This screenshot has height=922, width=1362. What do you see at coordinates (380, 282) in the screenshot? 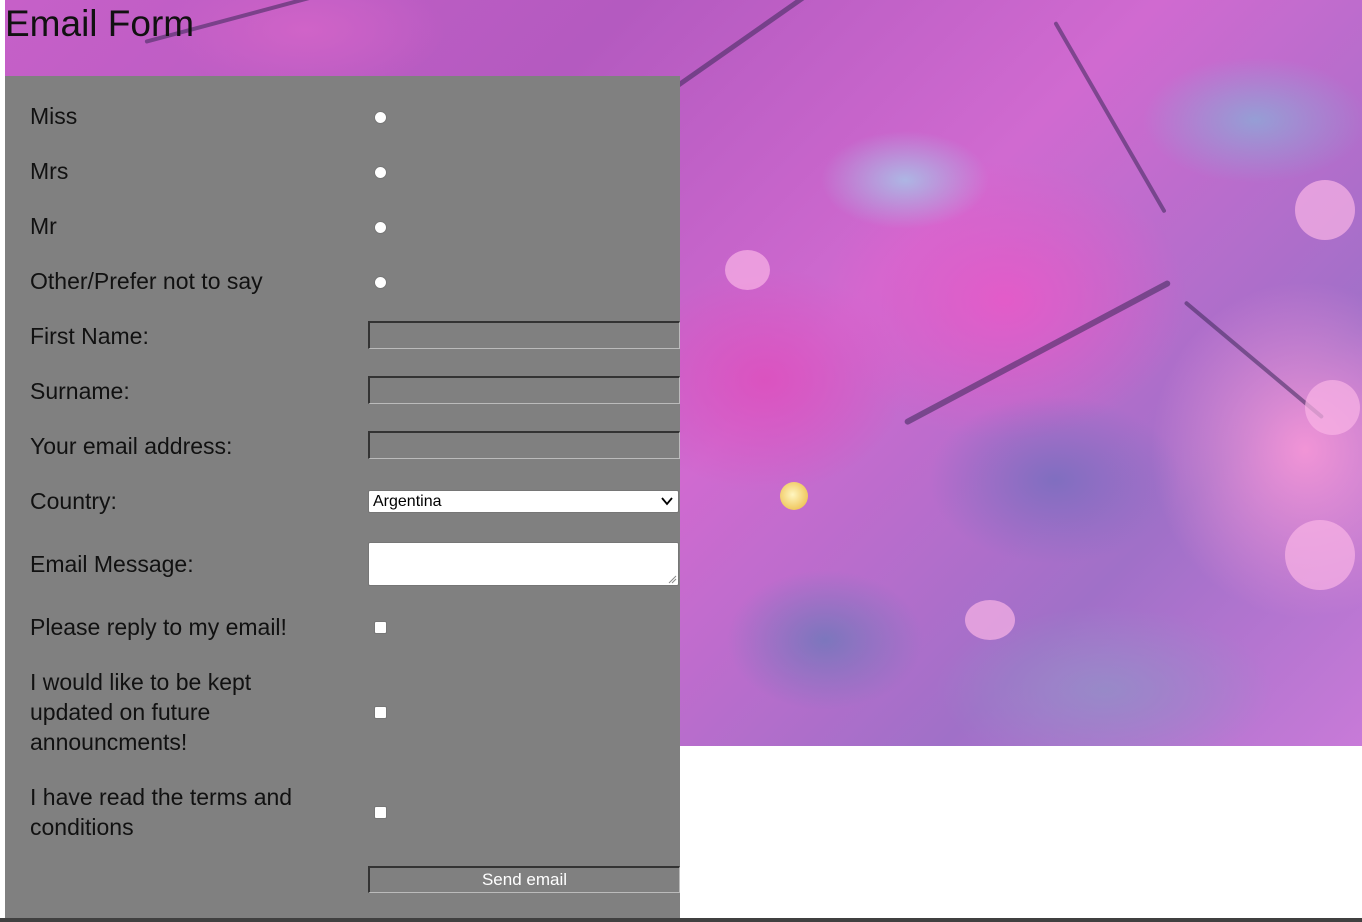
I see `title-option-other-radio` at bounding box center [380, 282].